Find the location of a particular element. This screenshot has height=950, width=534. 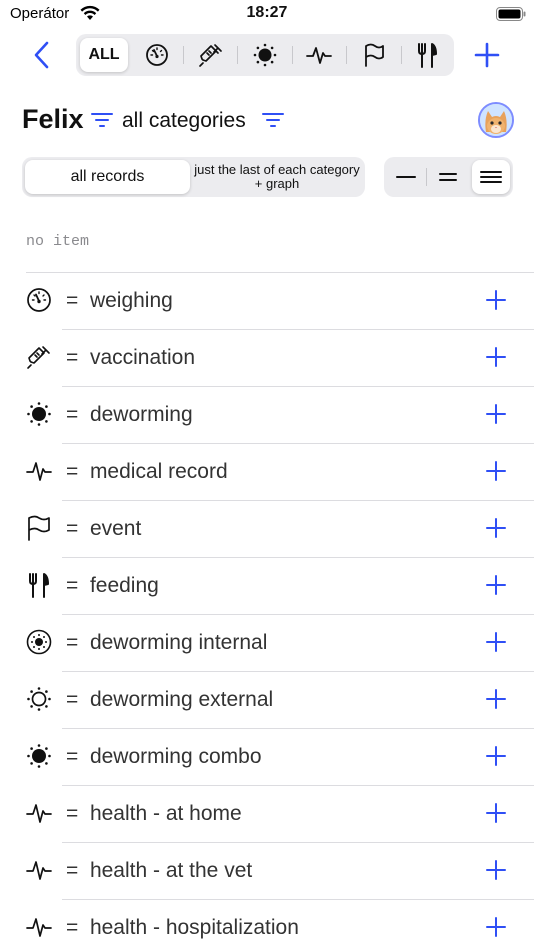

all-records-label: all records is located at coordinates (107, 176).